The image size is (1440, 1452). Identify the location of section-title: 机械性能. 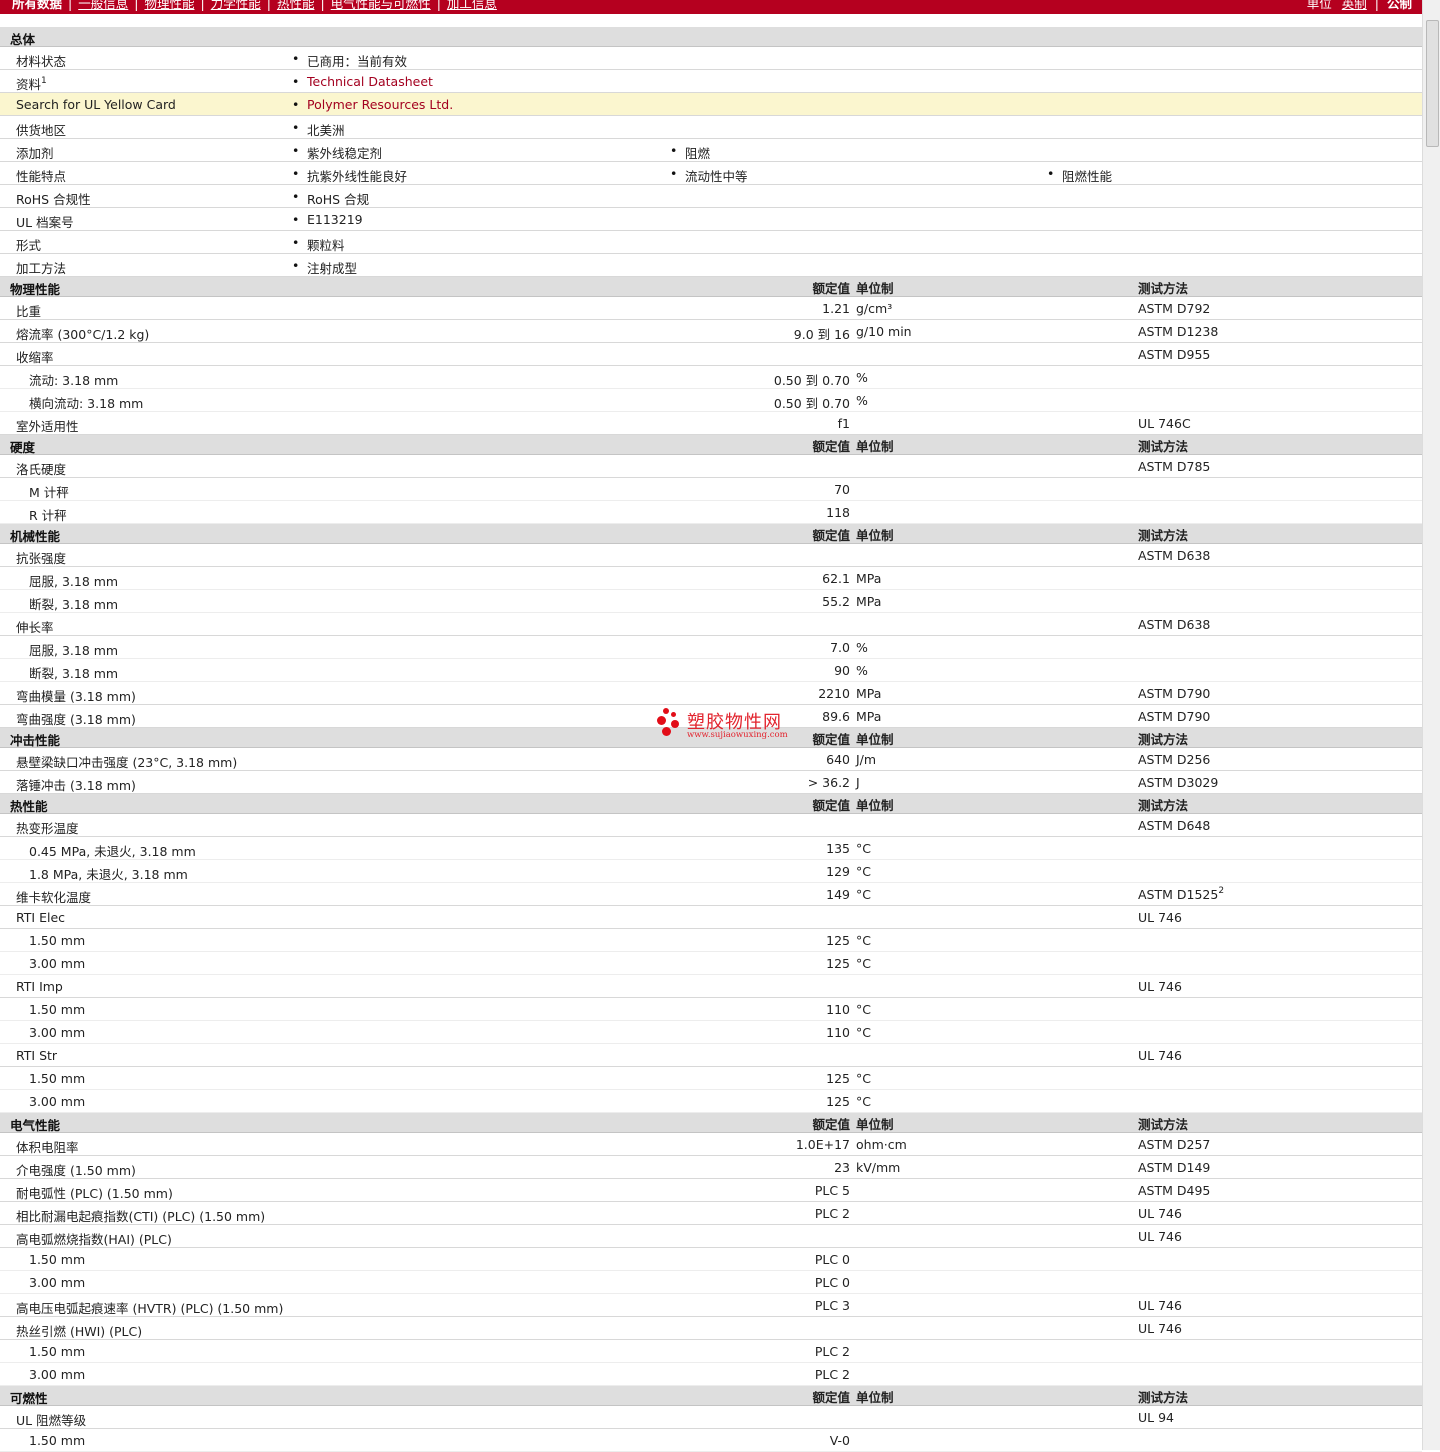
(35, 536).